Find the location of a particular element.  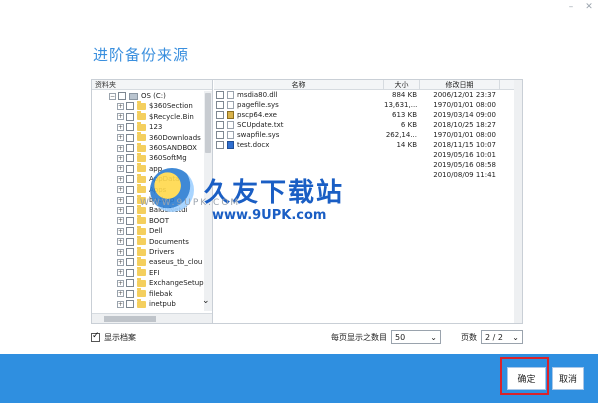

file-row: 2010/08/09 11:41 is located at coordinates (368, 175).